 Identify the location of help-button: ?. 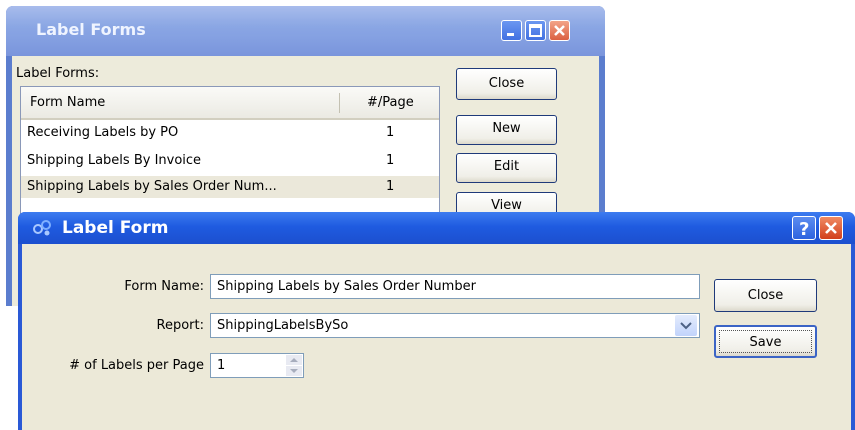
(804, 228).